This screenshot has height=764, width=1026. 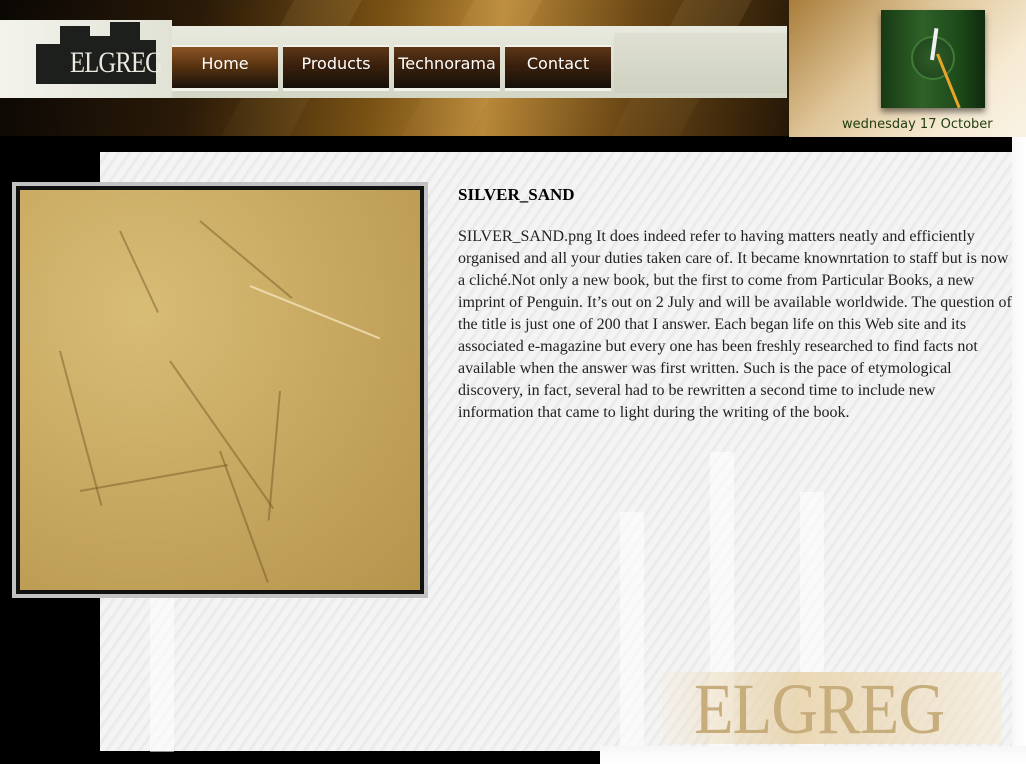 I want to click on page-right-edge, so click(x=1019, y=450).